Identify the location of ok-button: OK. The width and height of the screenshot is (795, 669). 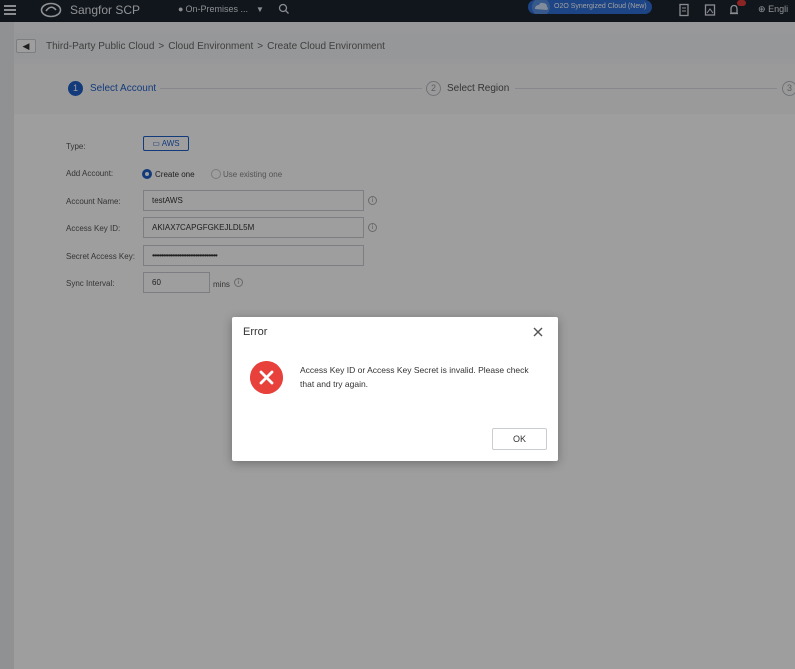
(519, 439).